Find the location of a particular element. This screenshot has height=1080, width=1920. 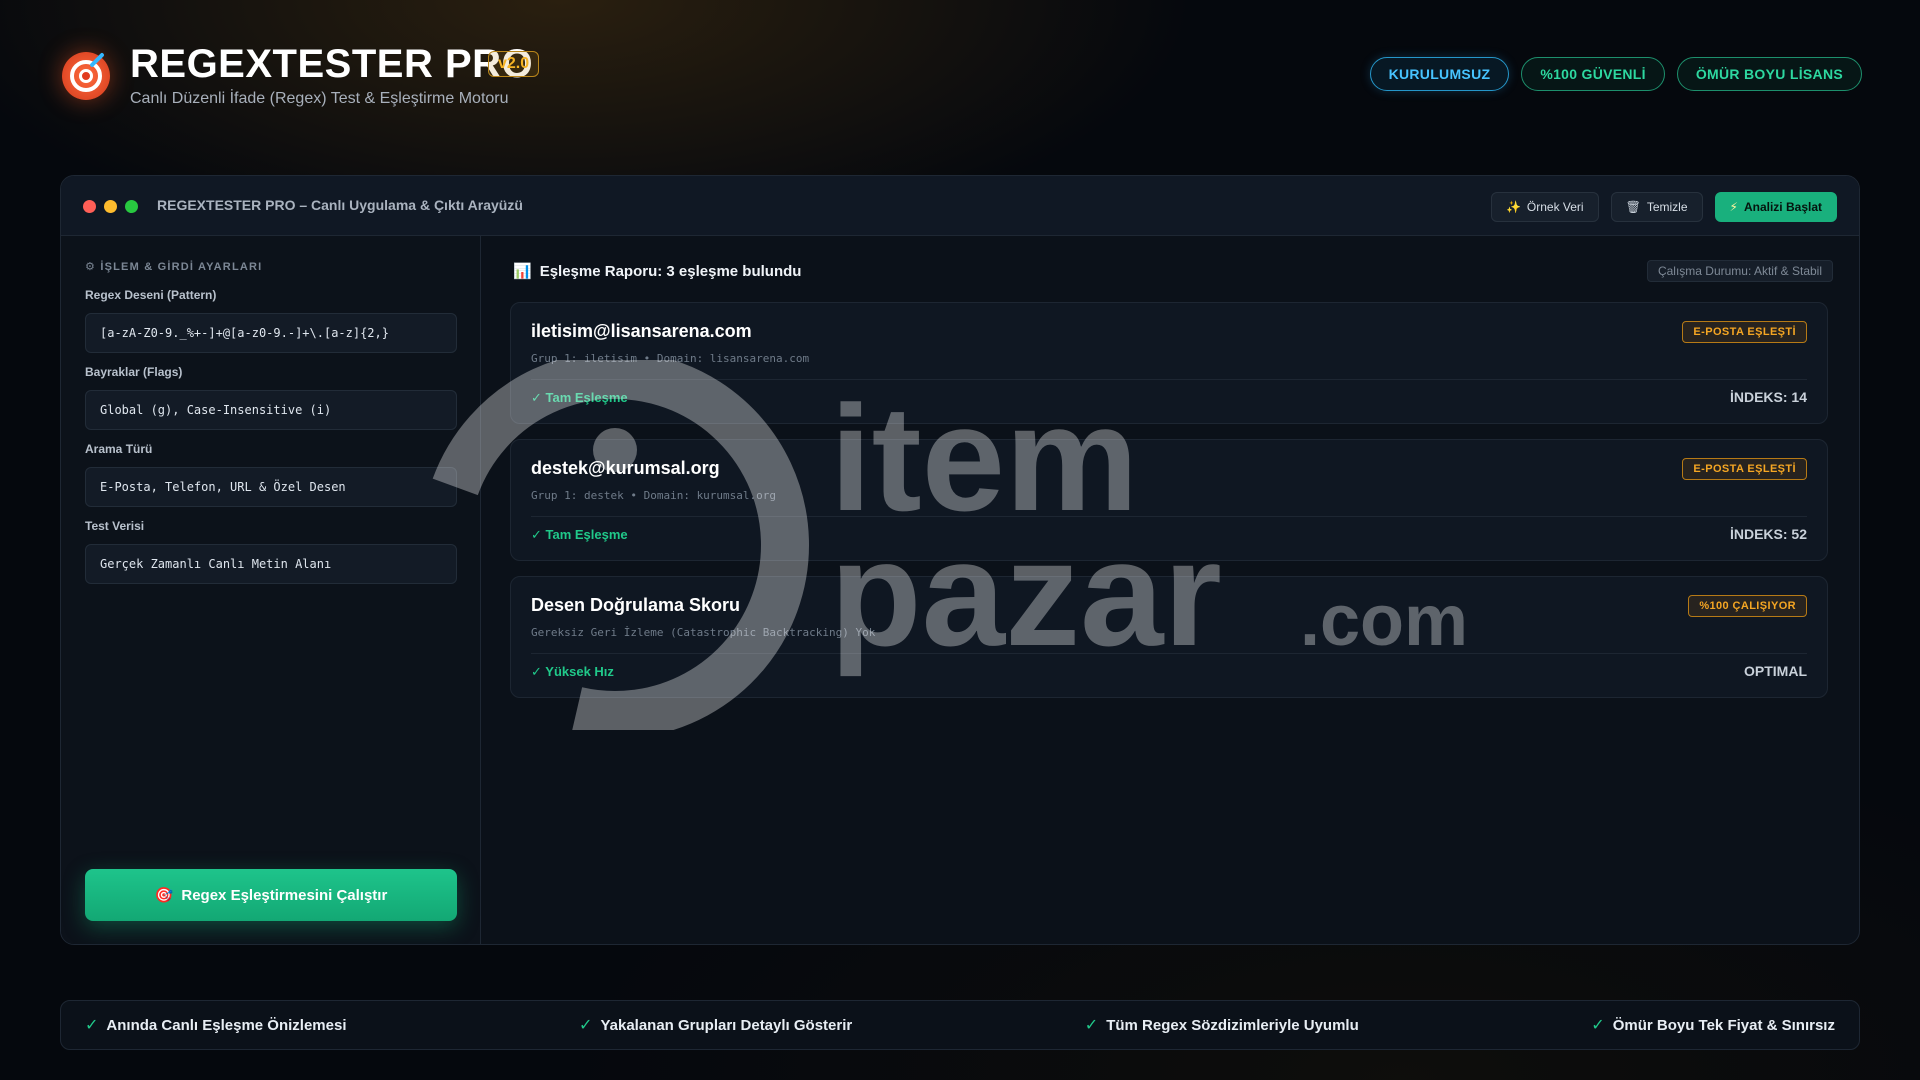

analyze-label: Analizi Başlat is located at coordinates (1782, 207).